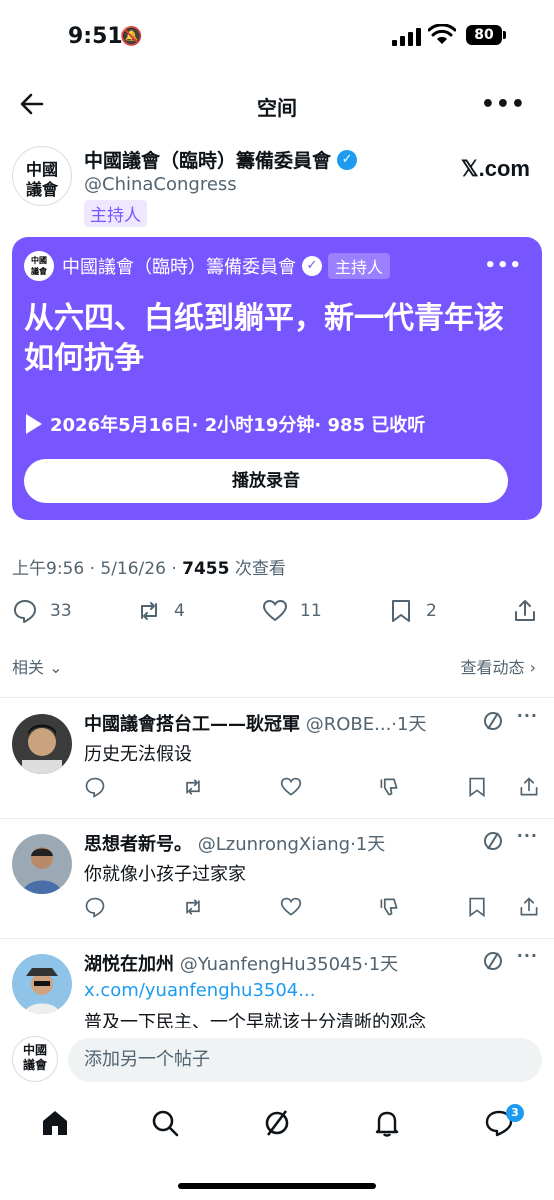 The image size is (554, 1200). I want to click on add-post-input: 添加另一个帖子, so click(305, 1060).